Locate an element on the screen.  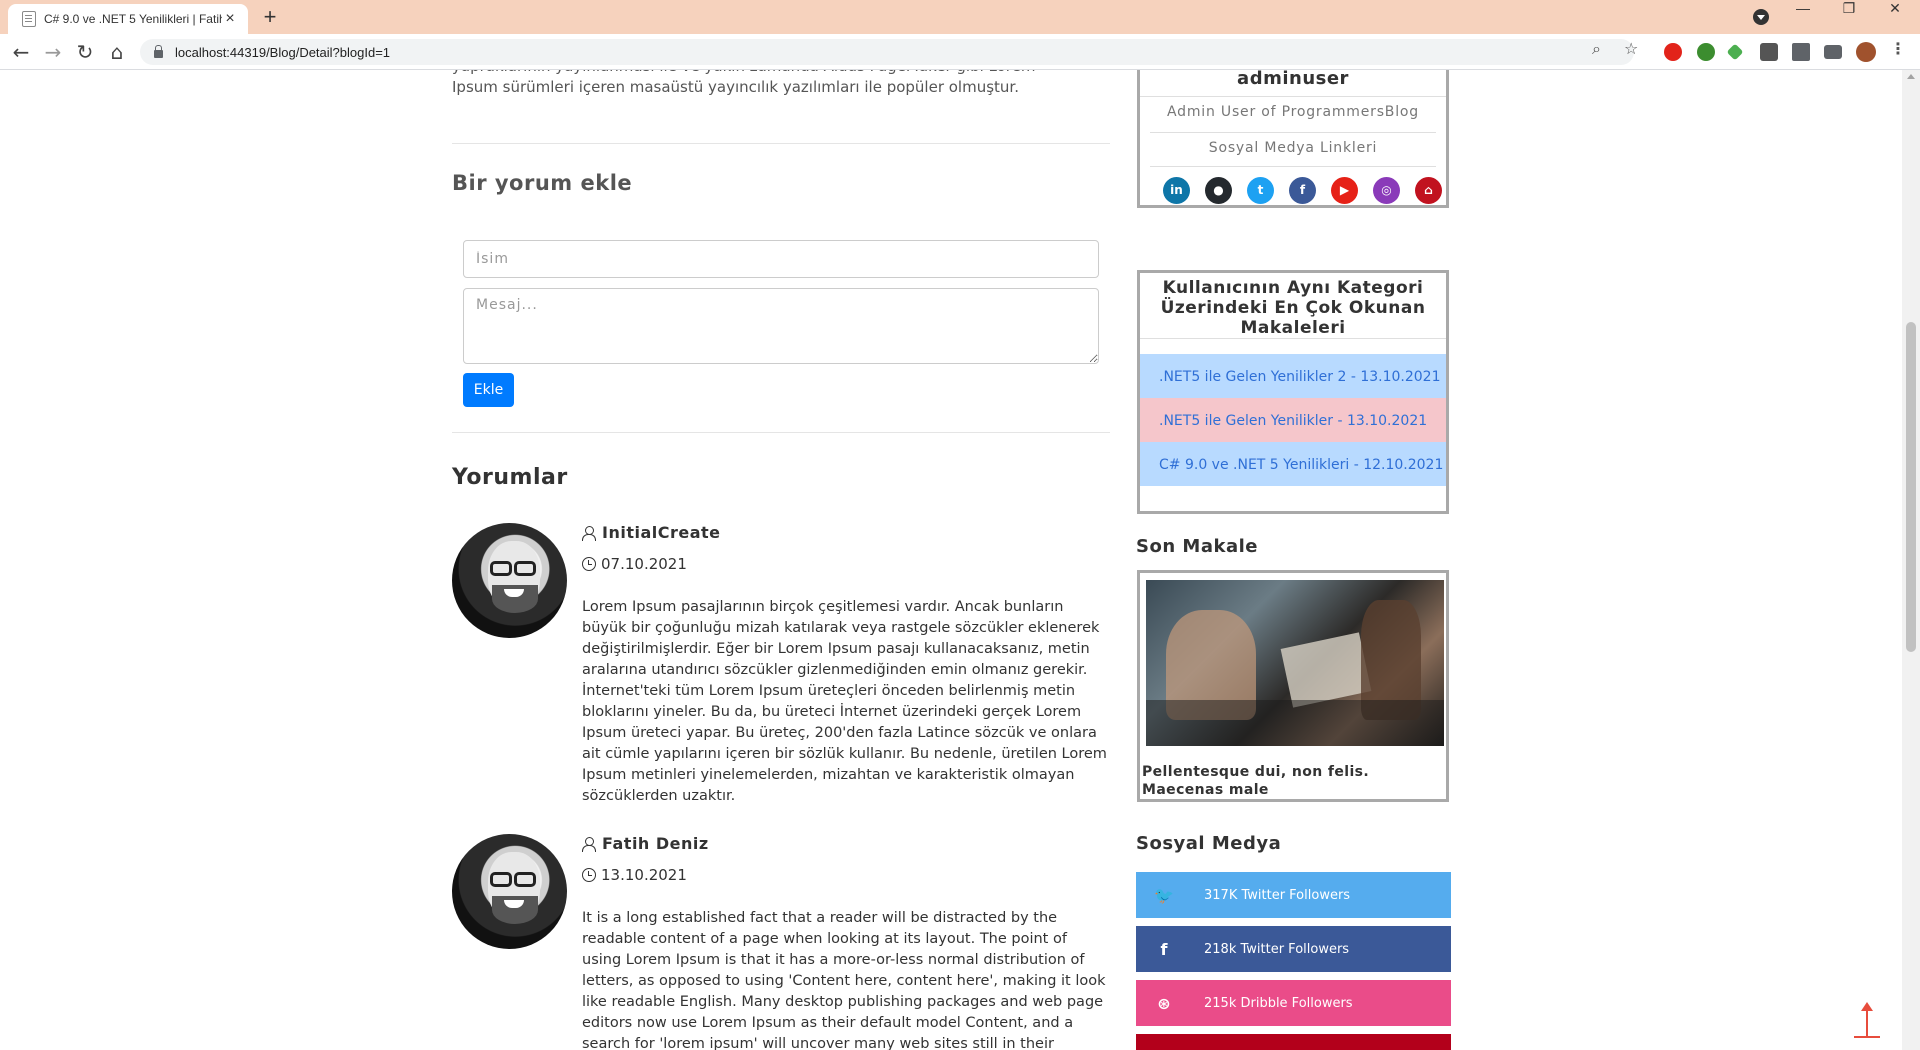
arrow-extension-icon is located at coordinates (1735, 52).